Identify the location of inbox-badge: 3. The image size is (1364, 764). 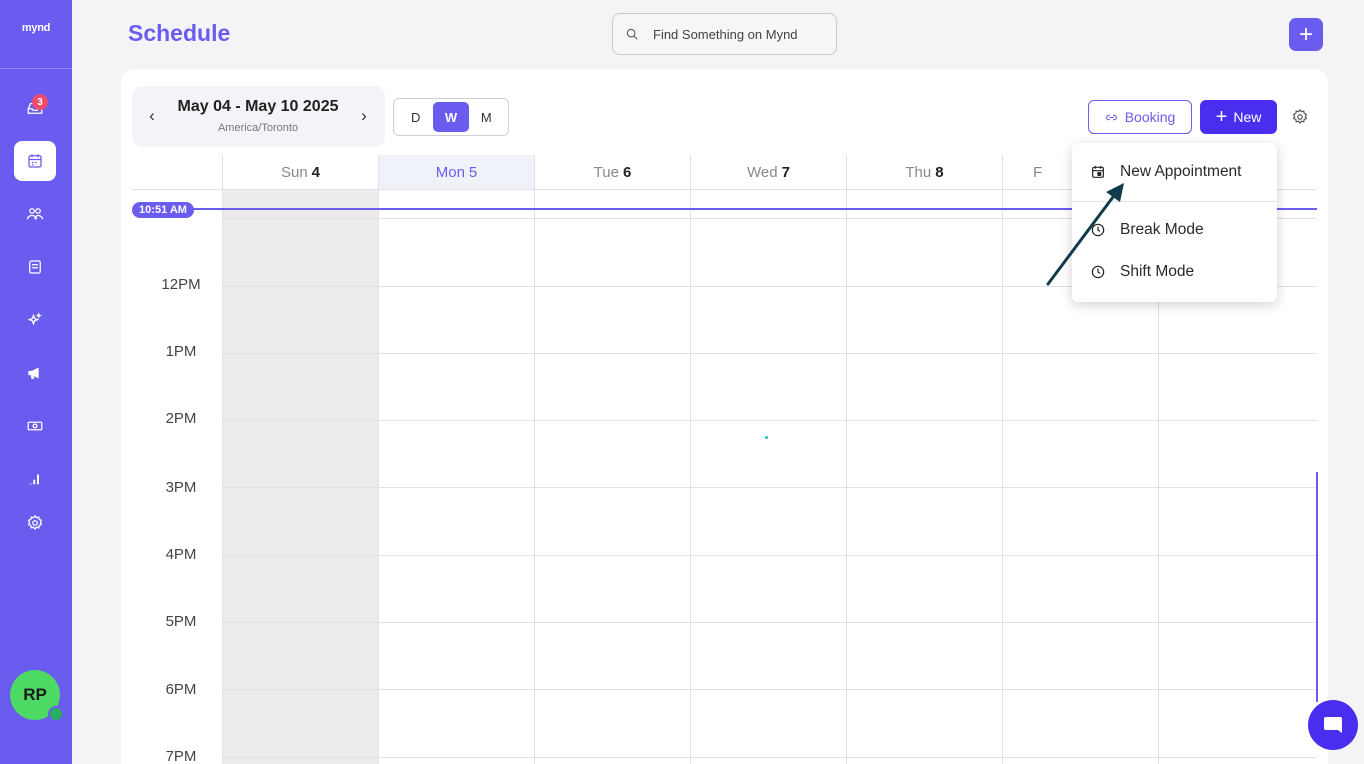
(40, 102).